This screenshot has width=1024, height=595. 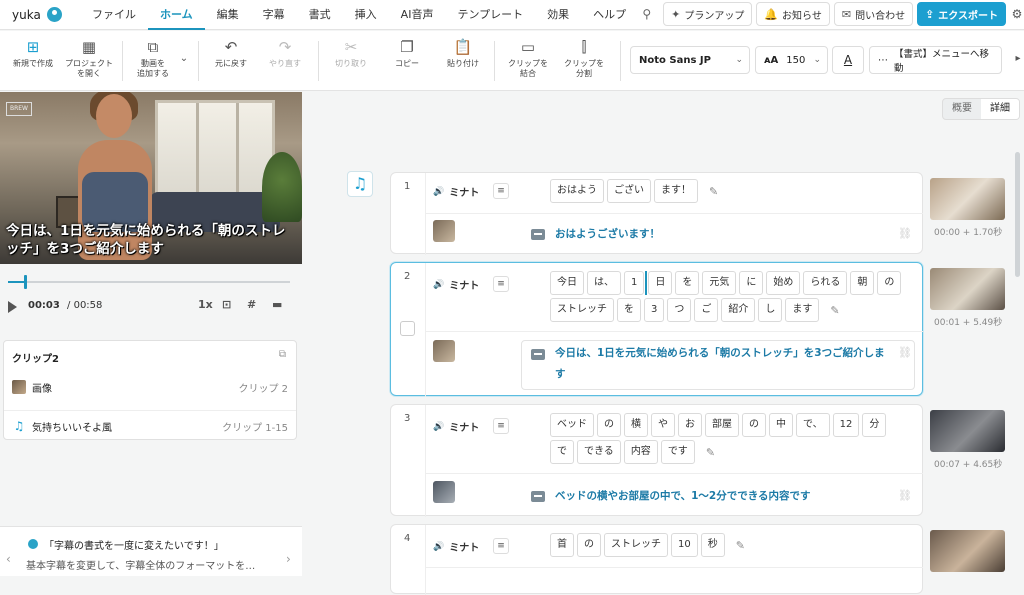 What do you see at coordinates (604, 283) in the screenshot?
I see `word-chip: は、` at bounding box center [604, 283].